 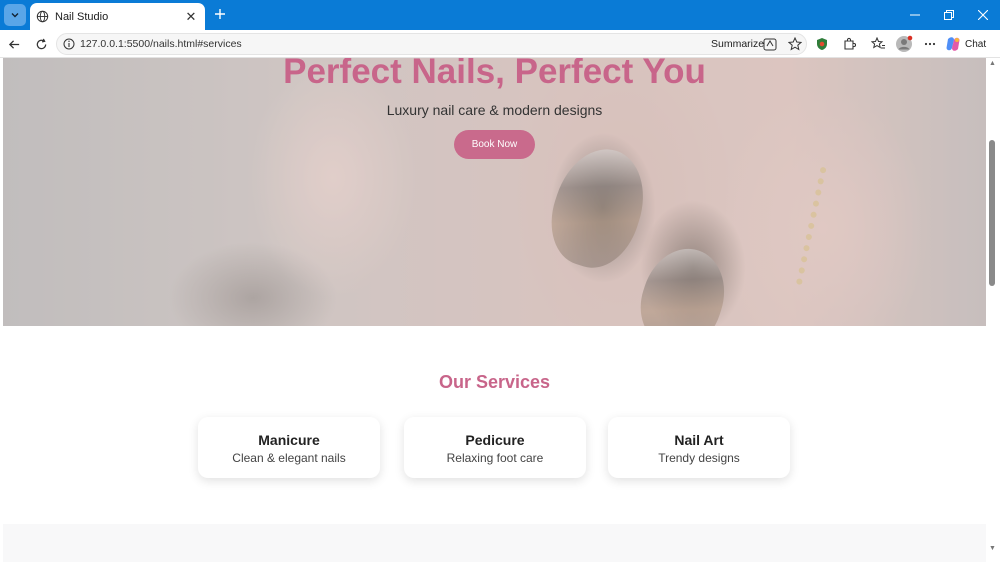 What do you see at coordinates (69, 44) in the screenshot?
I see `info-icon` at bounding box center [69, 44].